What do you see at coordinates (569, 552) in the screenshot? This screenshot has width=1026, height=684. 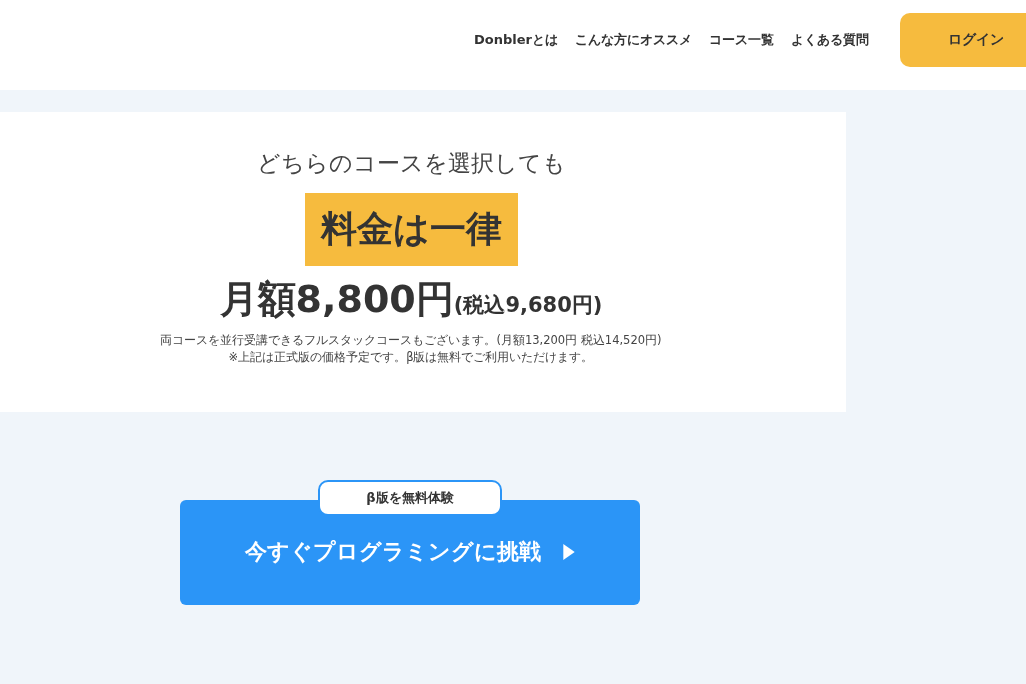 I see `play-arrow-icon` at bounding box center [569, 552].